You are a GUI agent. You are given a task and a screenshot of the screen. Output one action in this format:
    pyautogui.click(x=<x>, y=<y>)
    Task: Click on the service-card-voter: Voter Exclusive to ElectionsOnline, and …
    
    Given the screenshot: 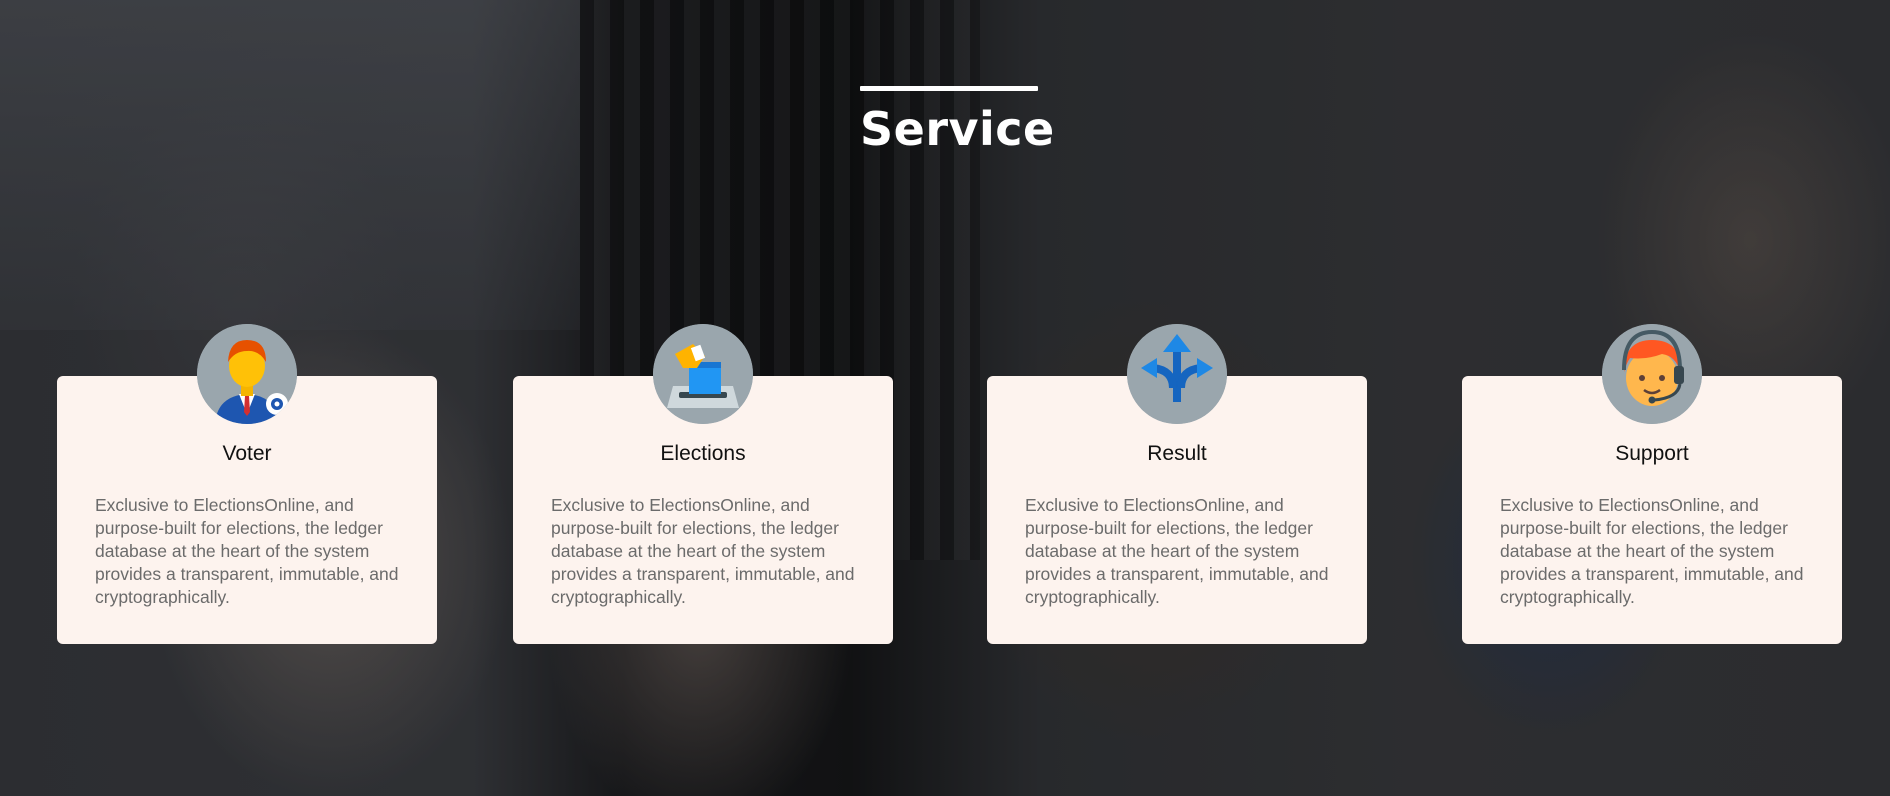 What is the action you would take?
    pyautogui.click(x=247, y=484)
    